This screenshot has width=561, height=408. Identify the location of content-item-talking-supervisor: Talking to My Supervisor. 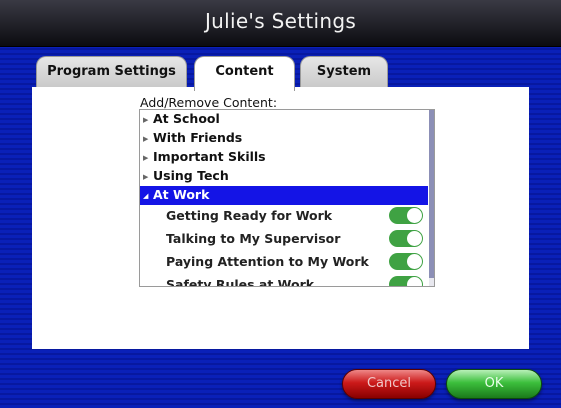
(284, 238).